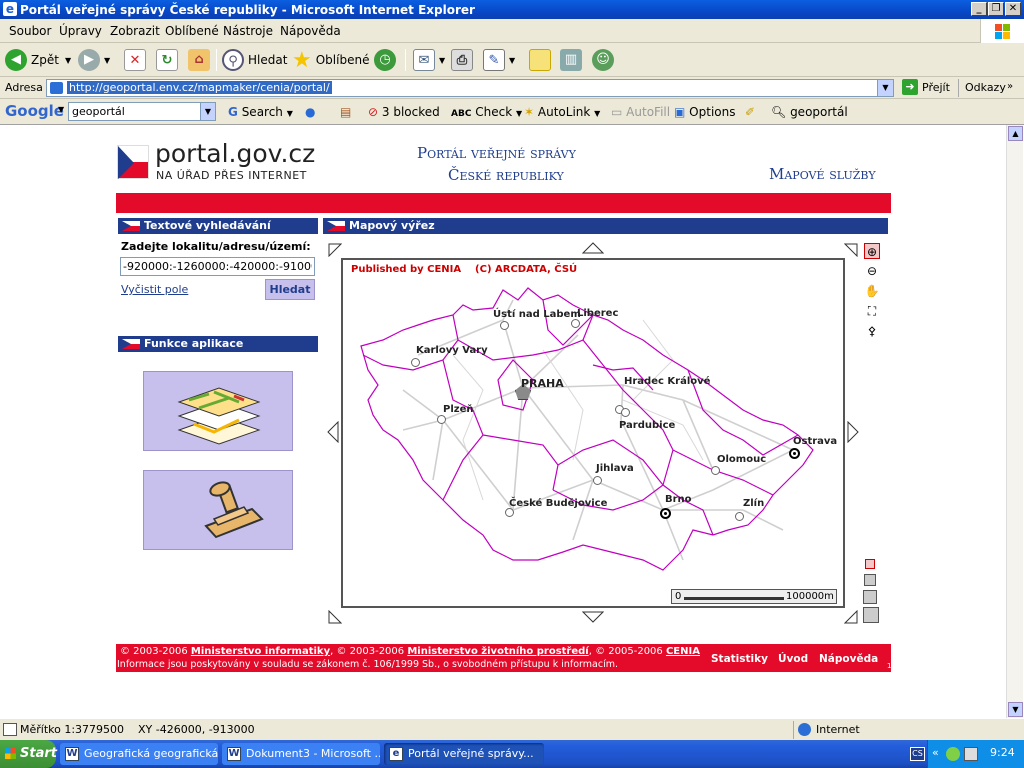  I want to click on highlighter-icon: ✐, so click(750, 112).